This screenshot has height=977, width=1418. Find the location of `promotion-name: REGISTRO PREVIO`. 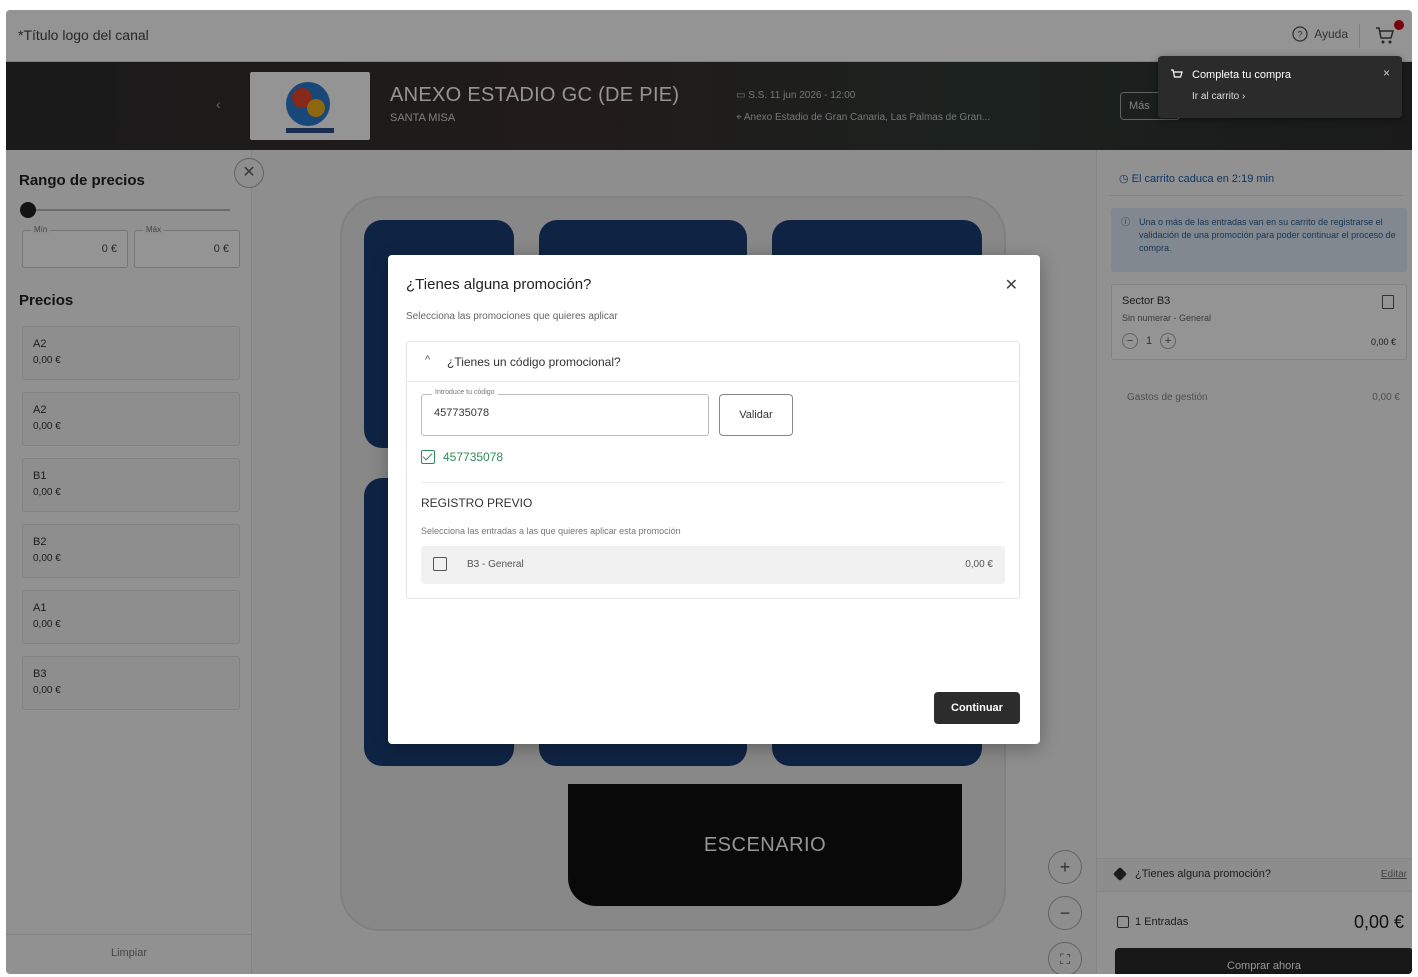

promotion-name: REGISTRO PREVIO is located at coordinates (477, 503).